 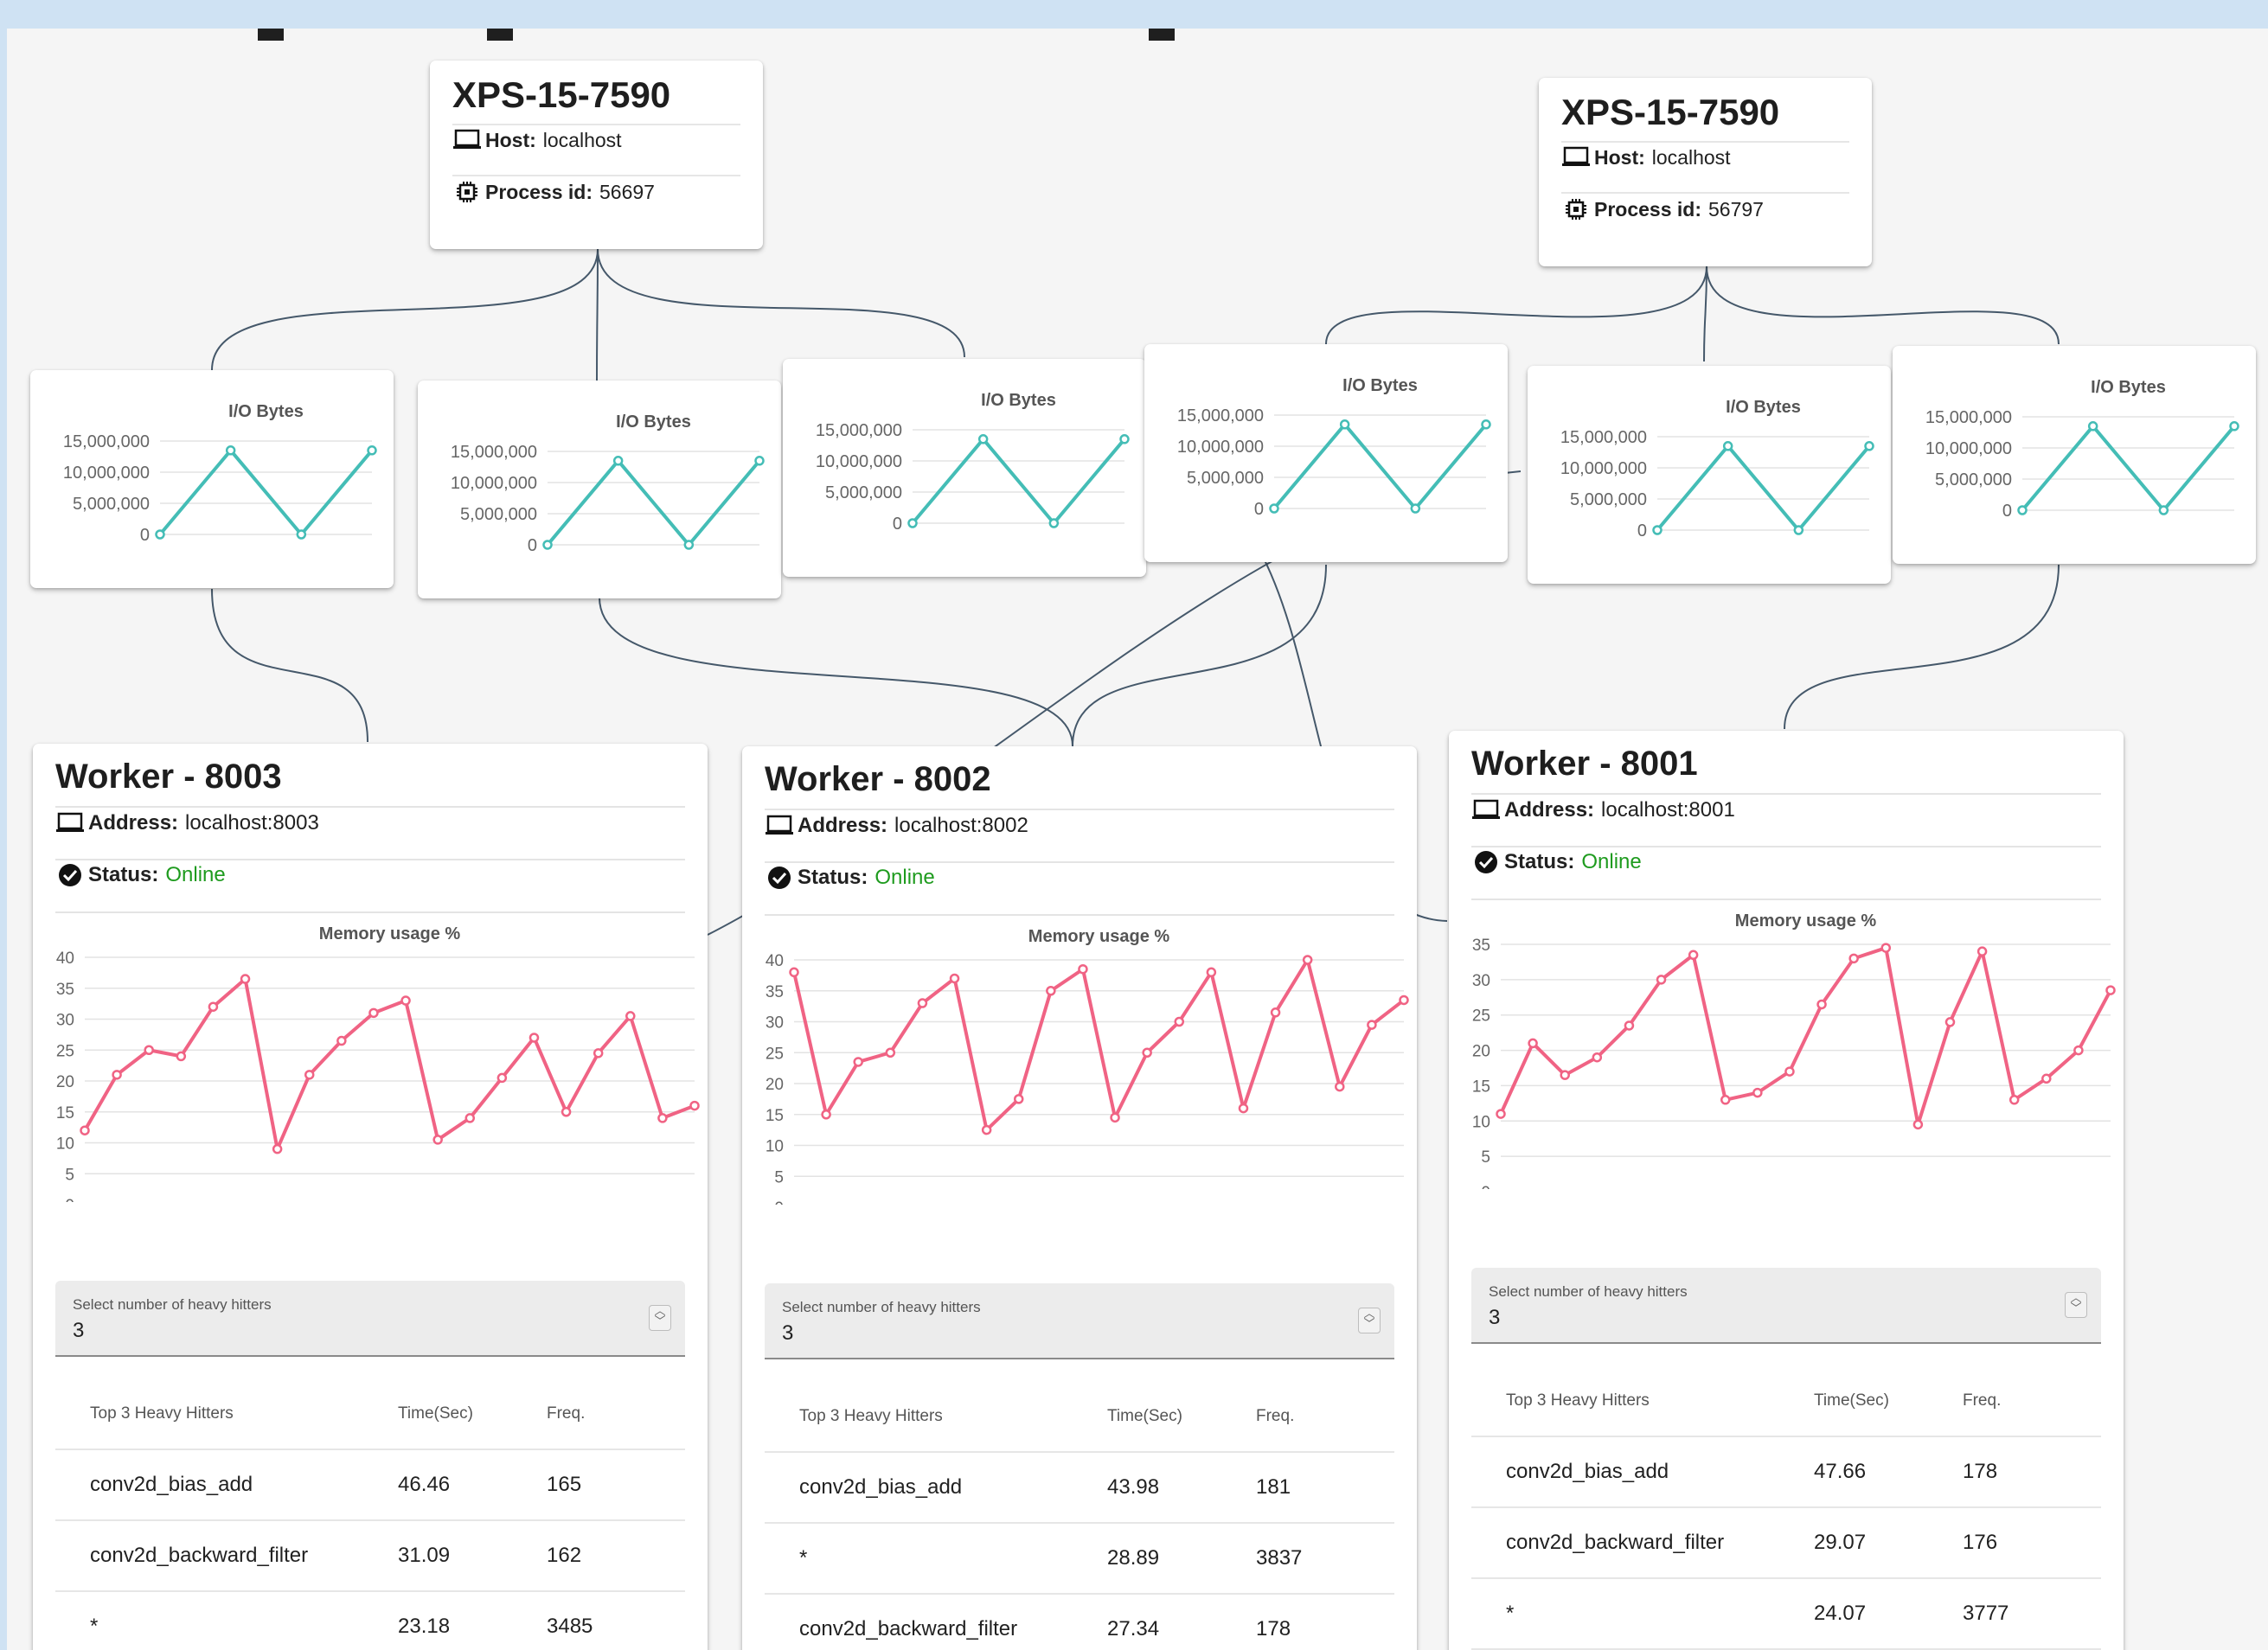 I want to click on y-tick-label: 15, so click(x=1481, y=1087).